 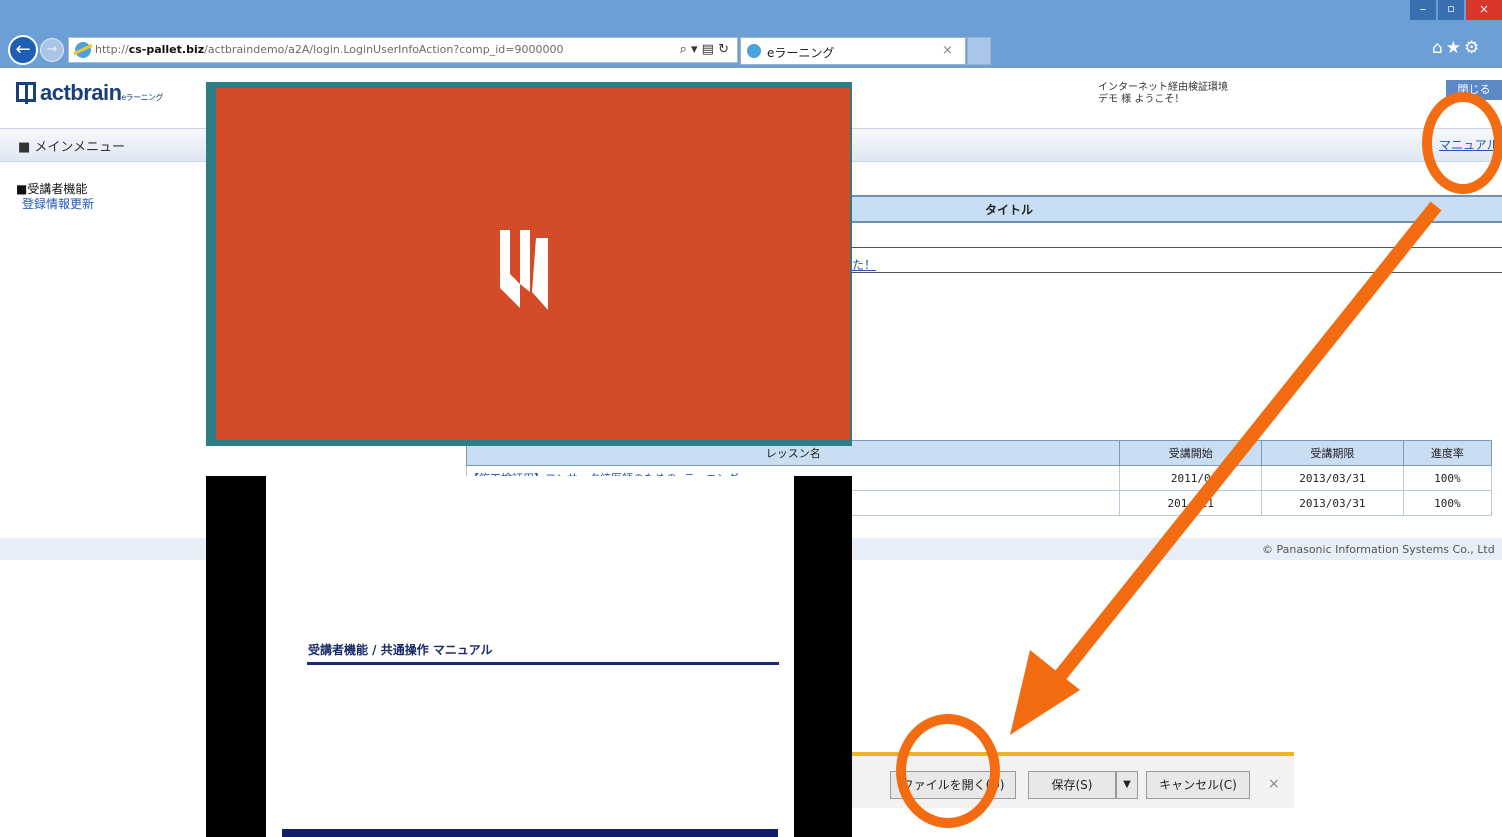 I want to click on progress-header: 進度率, so click(x=1447, y=453).